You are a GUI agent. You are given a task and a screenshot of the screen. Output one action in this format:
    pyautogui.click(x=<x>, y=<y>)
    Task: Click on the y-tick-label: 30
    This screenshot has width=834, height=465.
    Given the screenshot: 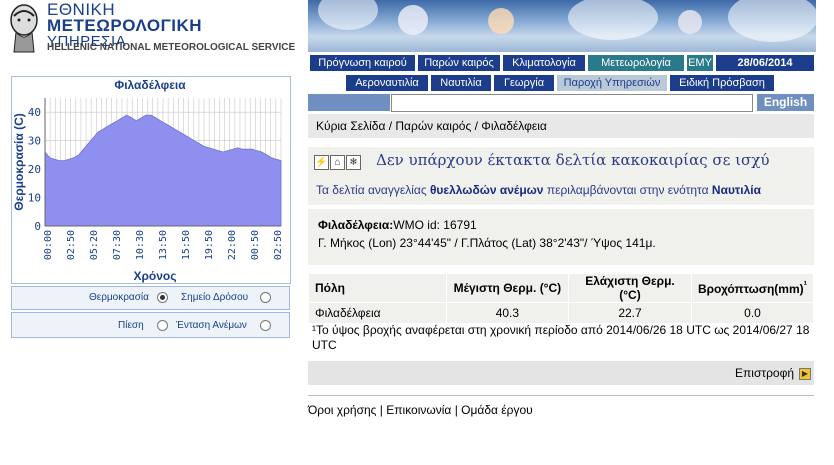 What is the action you would take?
    pyautogui.click(x=34, y=141)
    